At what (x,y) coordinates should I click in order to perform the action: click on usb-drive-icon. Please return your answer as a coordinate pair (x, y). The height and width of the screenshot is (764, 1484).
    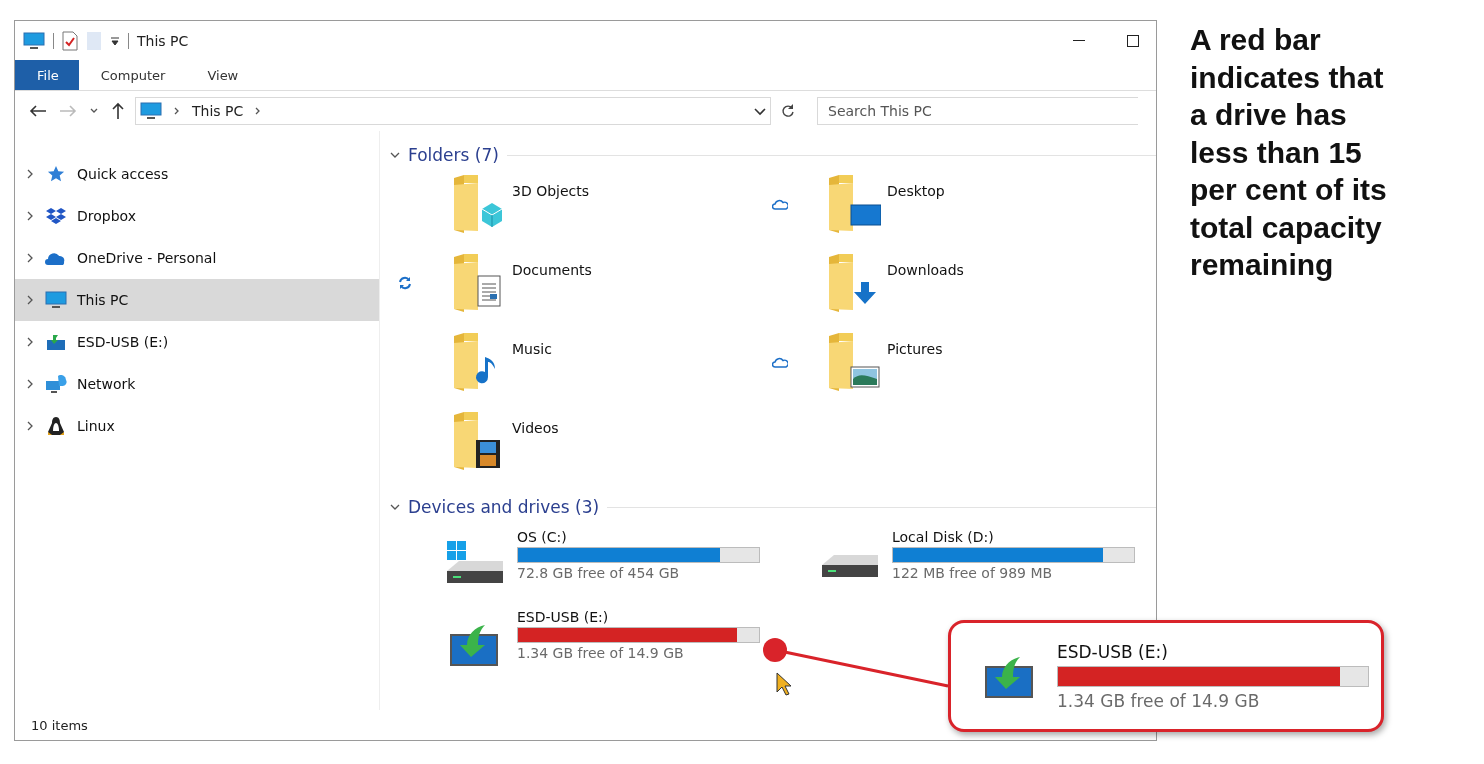
    Looking at the image, I should click on (56, 342).